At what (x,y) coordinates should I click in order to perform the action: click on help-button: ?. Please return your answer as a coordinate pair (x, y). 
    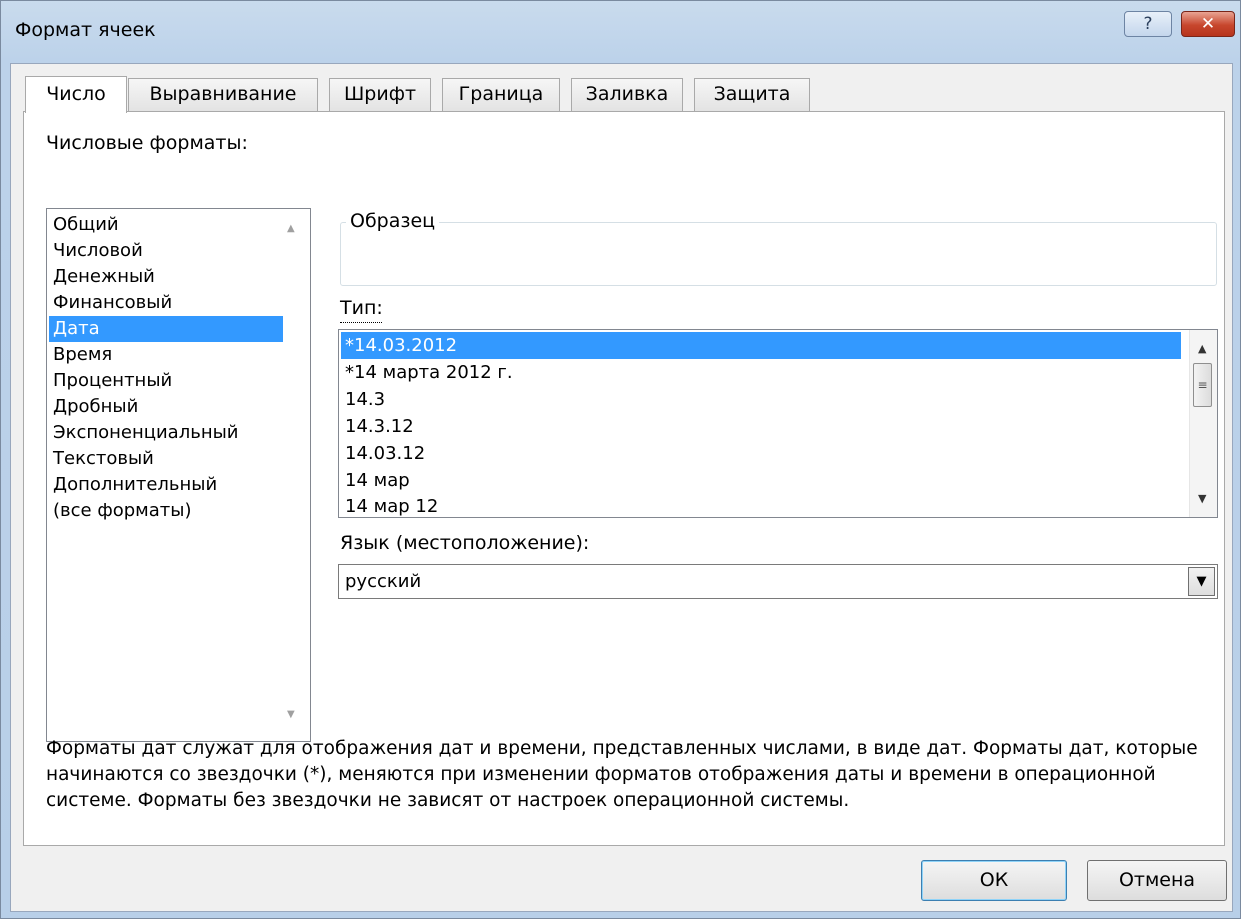
    Looking at the image, I should click on (1148, 24).